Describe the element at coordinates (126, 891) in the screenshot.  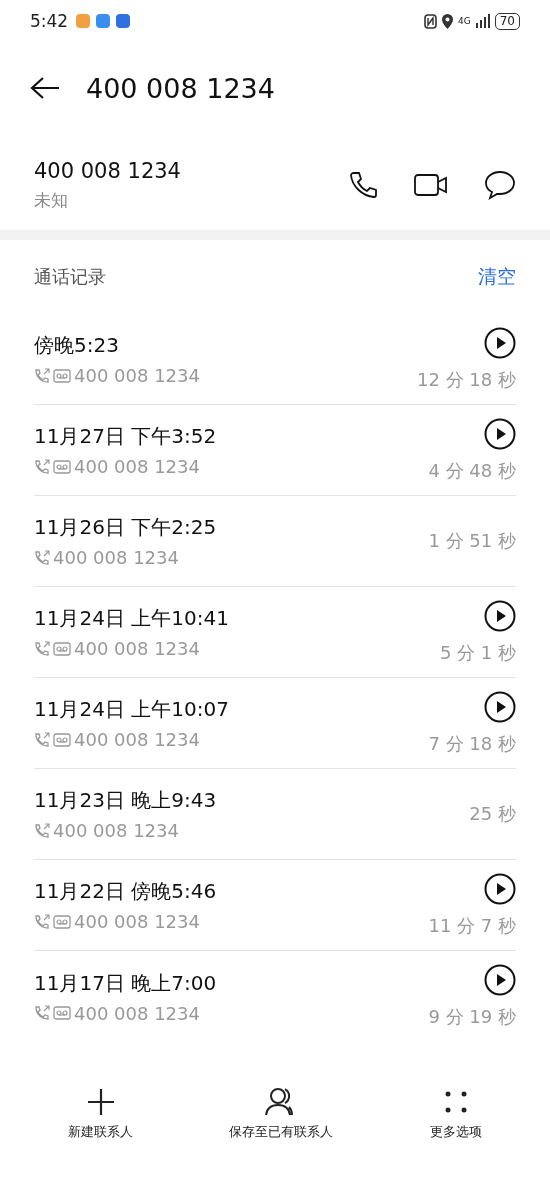
I see `call-time: 11月22日 傍晚5:46` at that location.